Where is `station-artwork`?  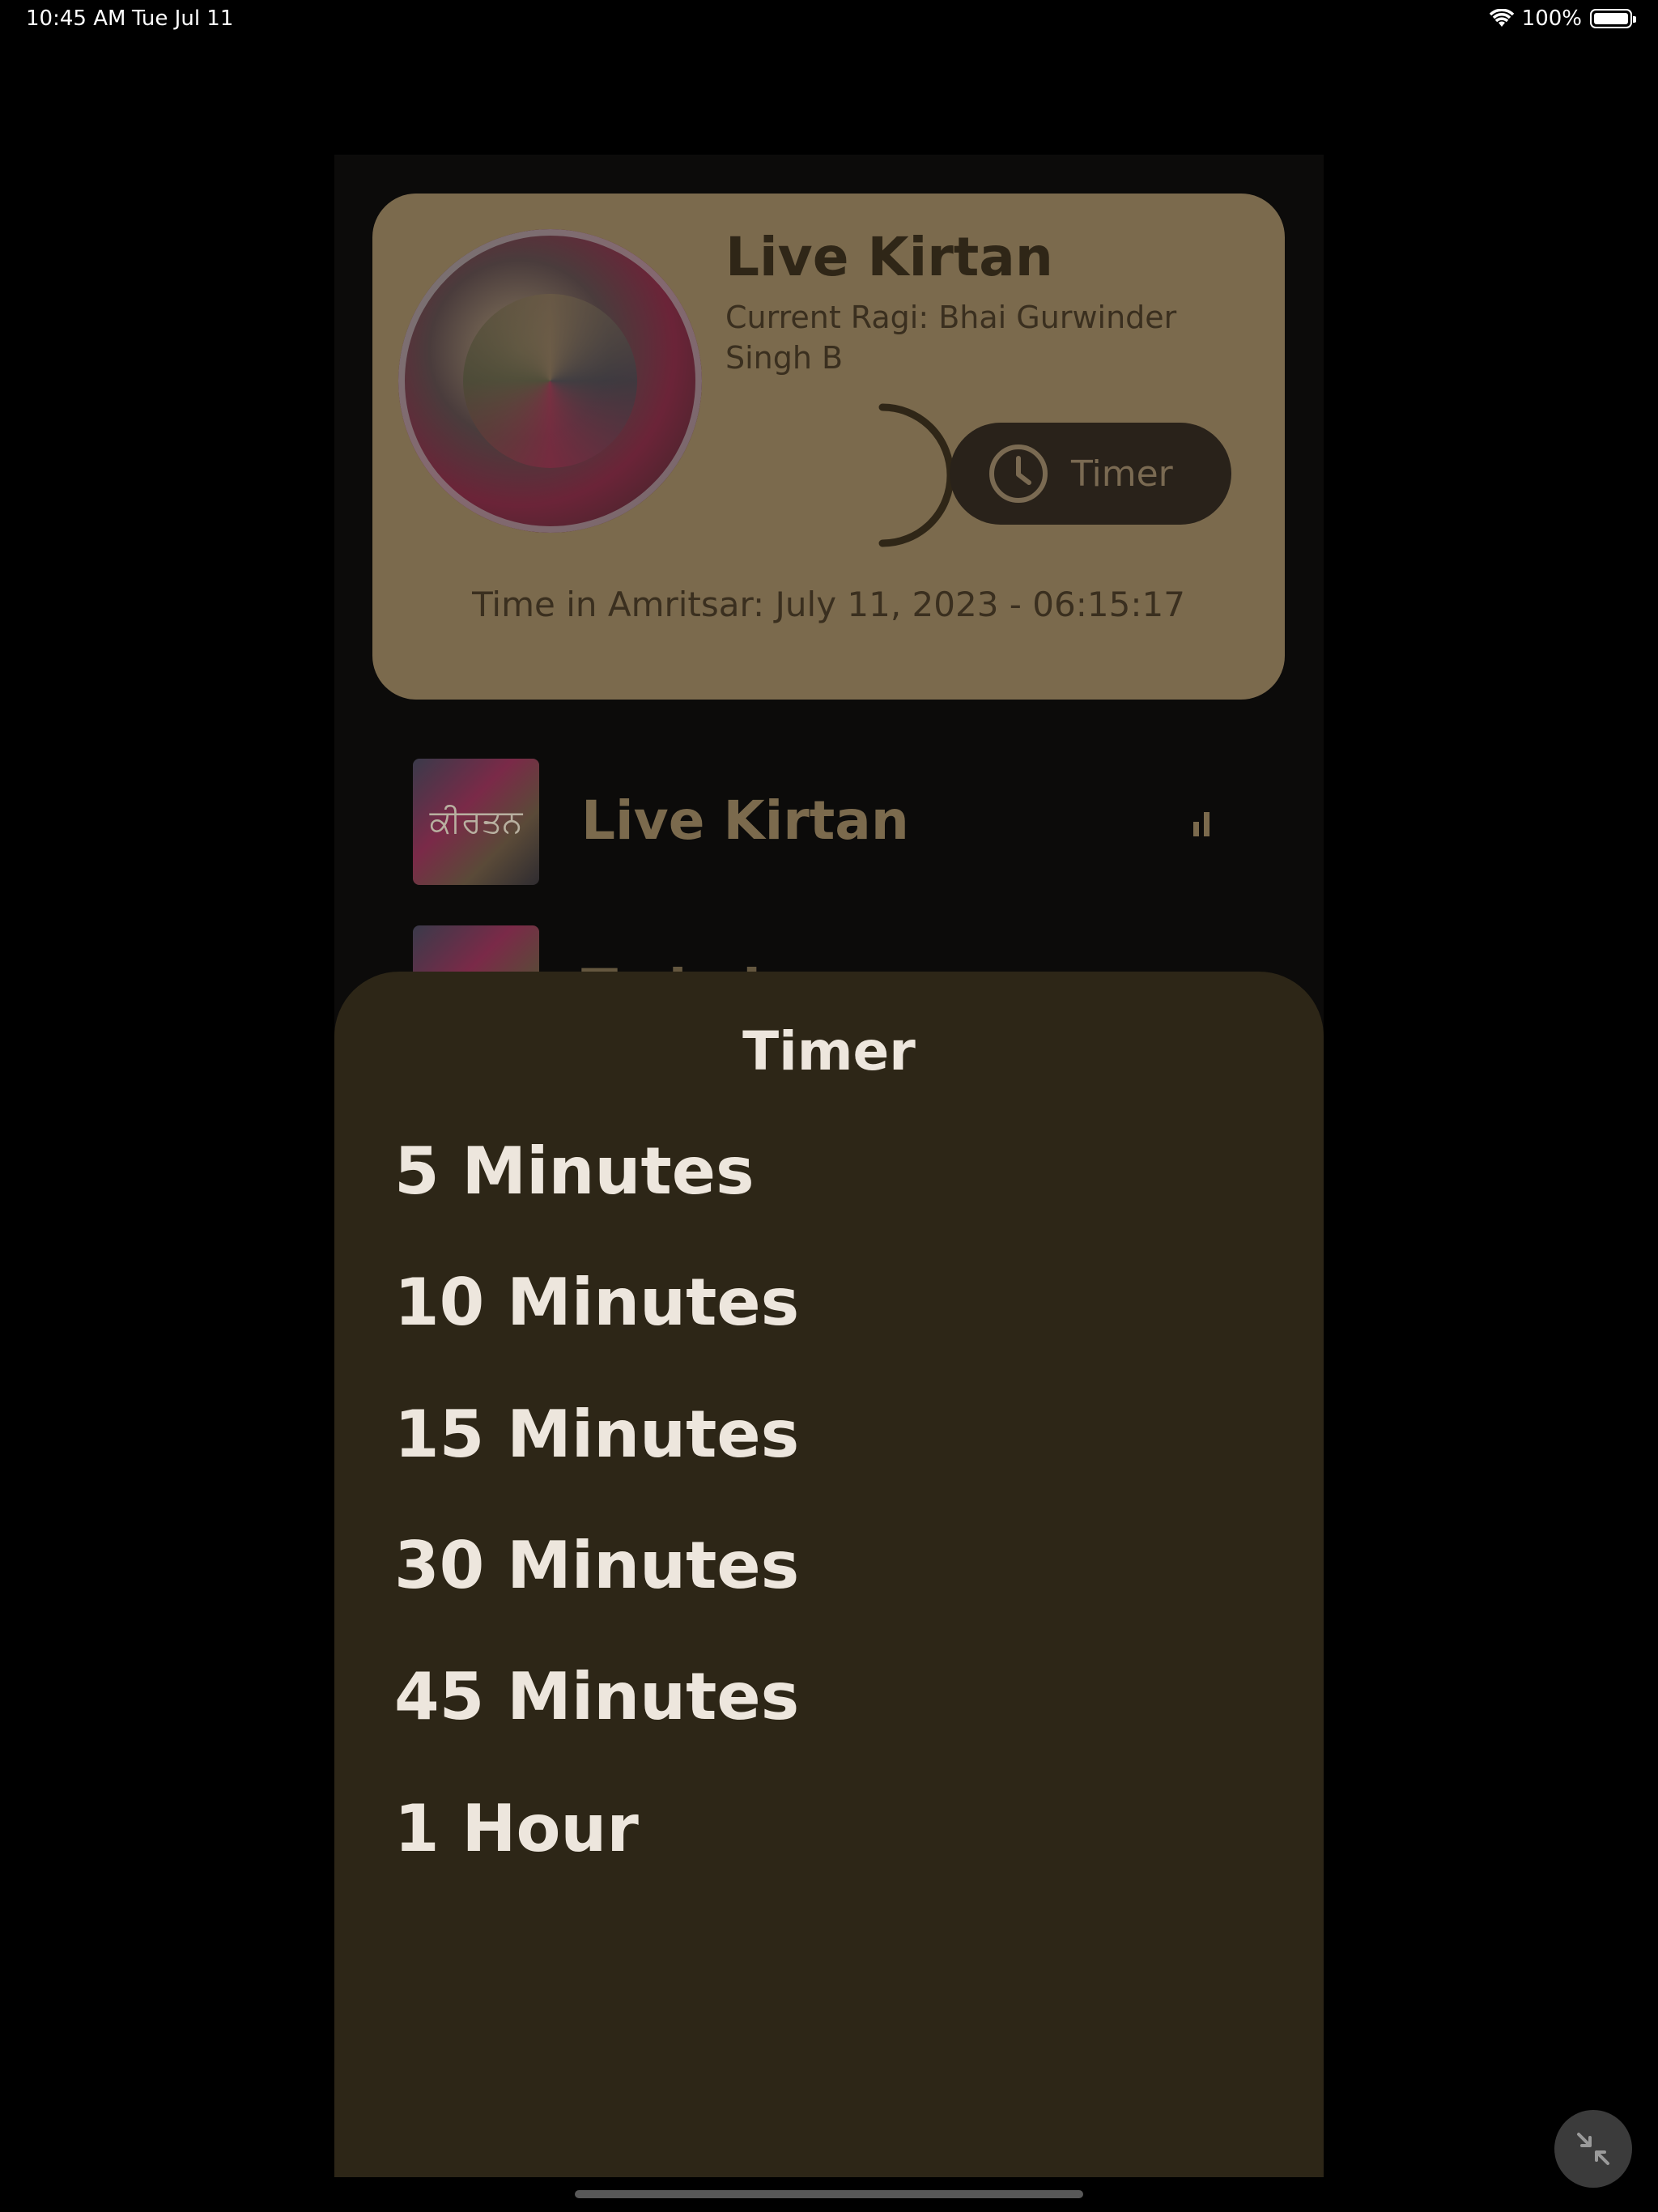
station-artwork is located at coordinates (550, 381).